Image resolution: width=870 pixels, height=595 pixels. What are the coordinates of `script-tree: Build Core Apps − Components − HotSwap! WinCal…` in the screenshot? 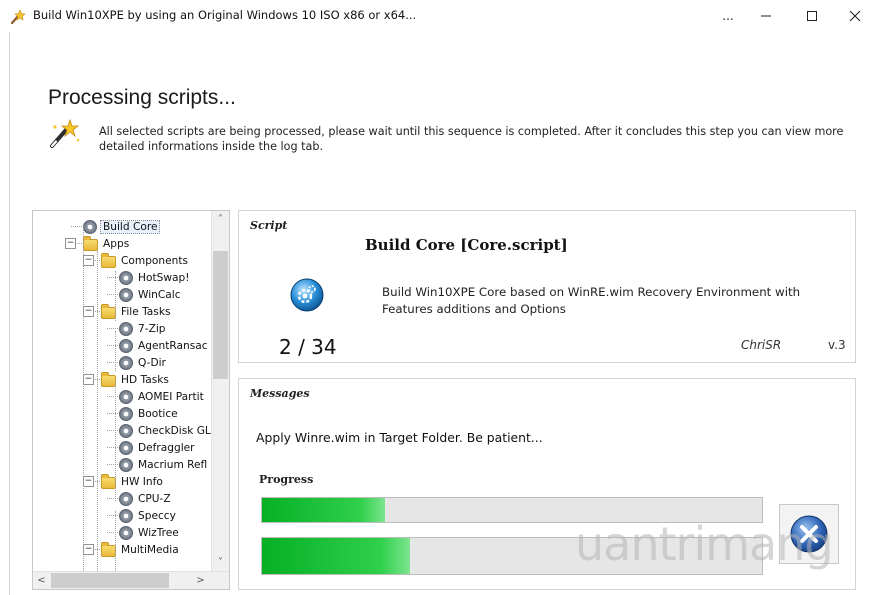 It's located at (131, 400).